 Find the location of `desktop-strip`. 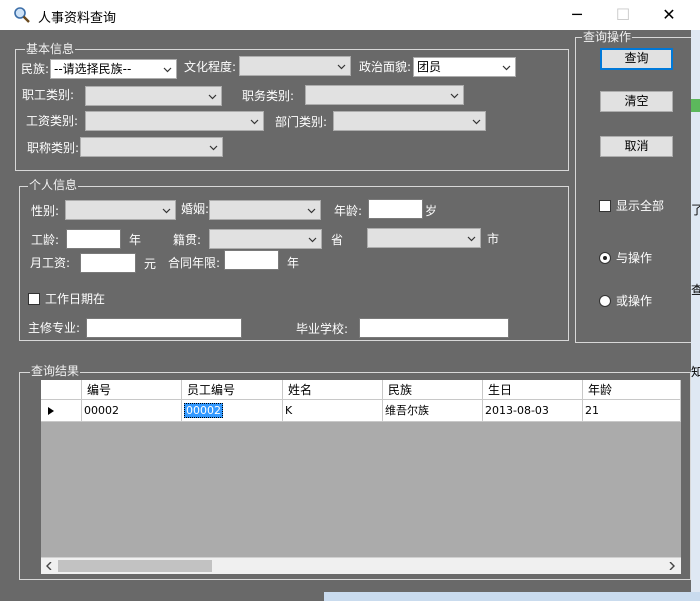

desktop-strip is located at coordinates (512, 596).